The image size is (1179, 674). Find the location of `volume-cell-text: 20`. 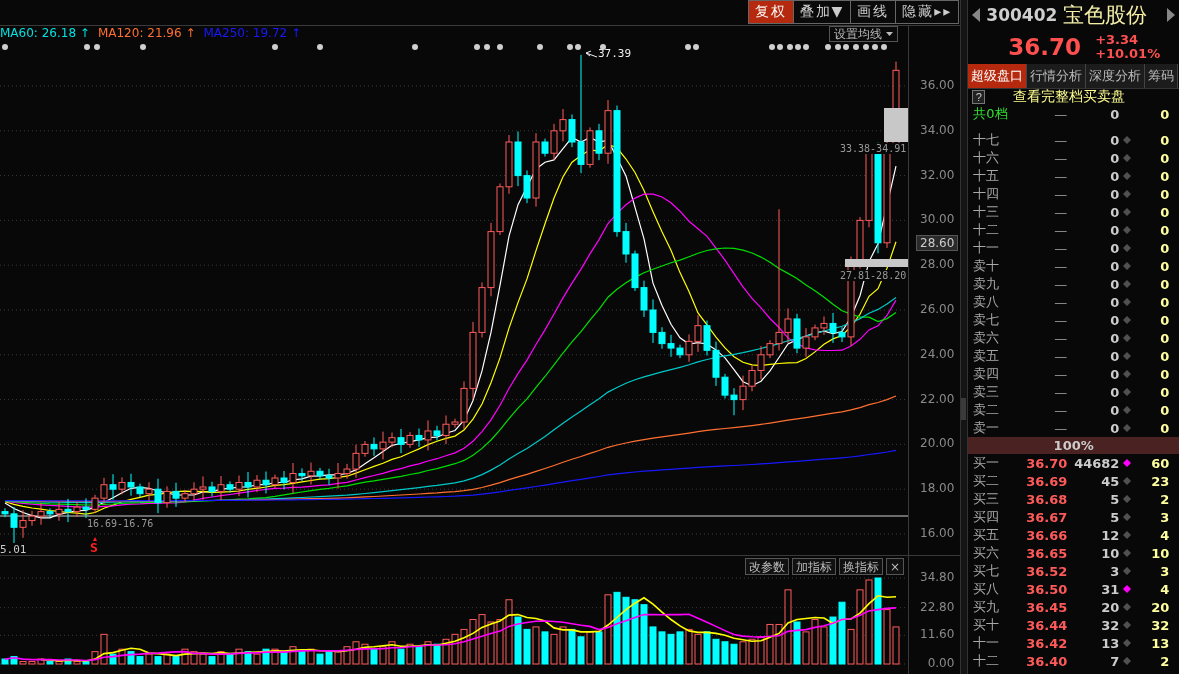

volume-cell-text: 20 is located at coordinates (1110, 607).